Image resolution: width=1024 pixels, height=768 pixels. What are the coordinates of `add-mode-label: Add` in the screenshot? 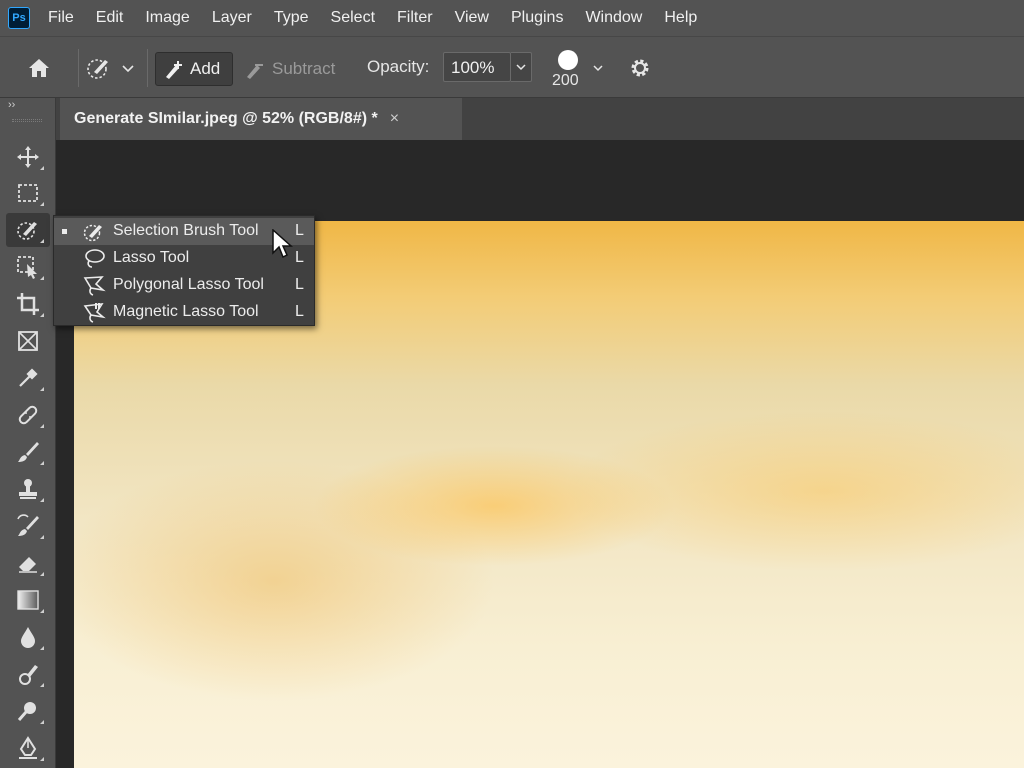 It's located at (205, 68).